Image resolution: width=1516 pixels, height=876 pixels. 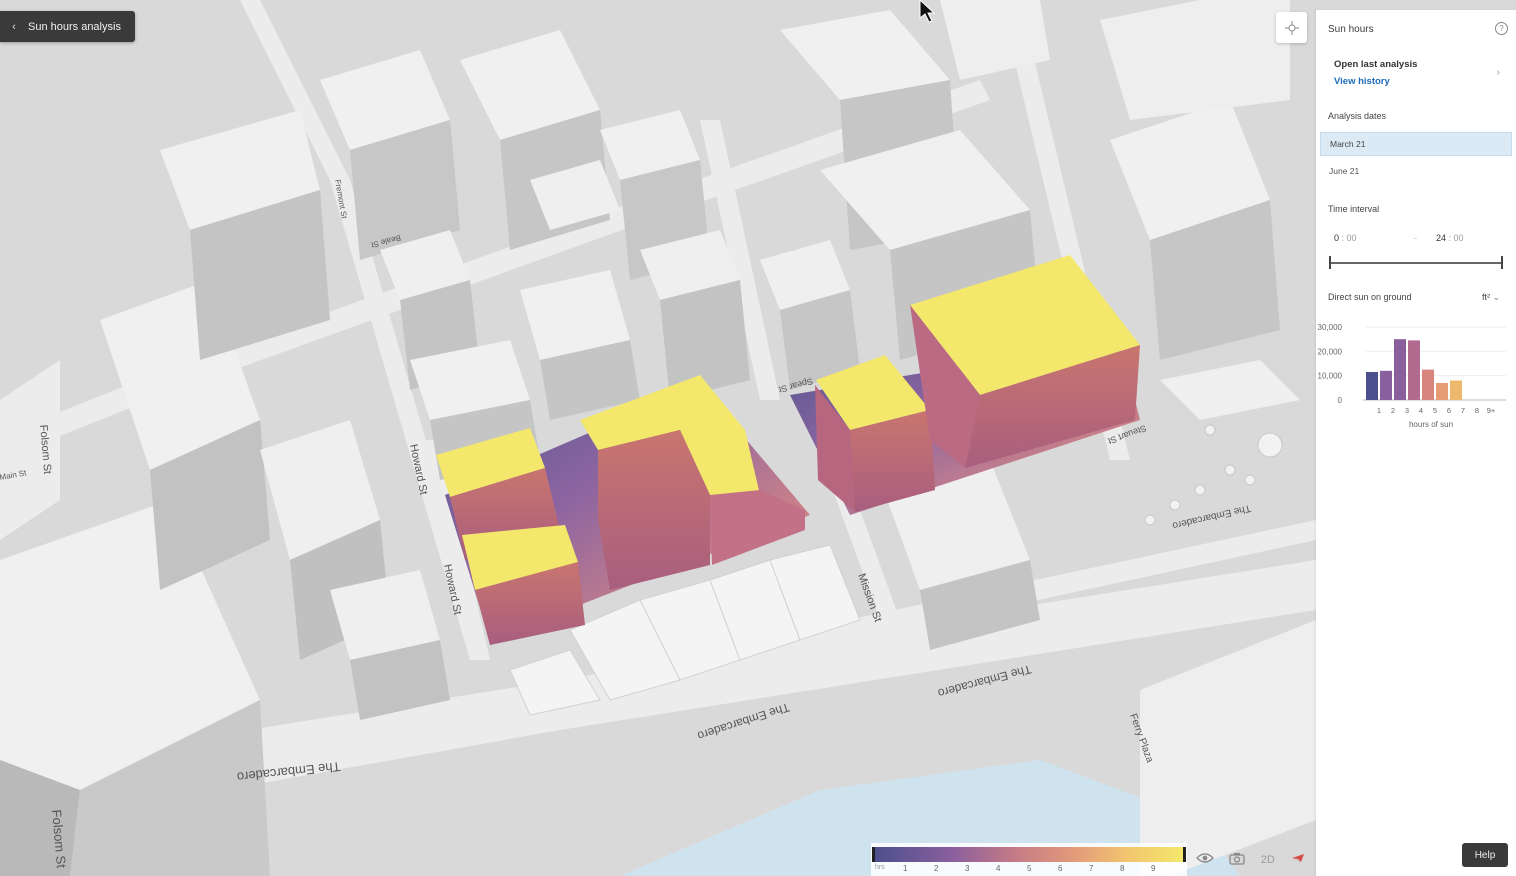 I want to click on x-tick-label: 8, so click(x=1477, y=410).